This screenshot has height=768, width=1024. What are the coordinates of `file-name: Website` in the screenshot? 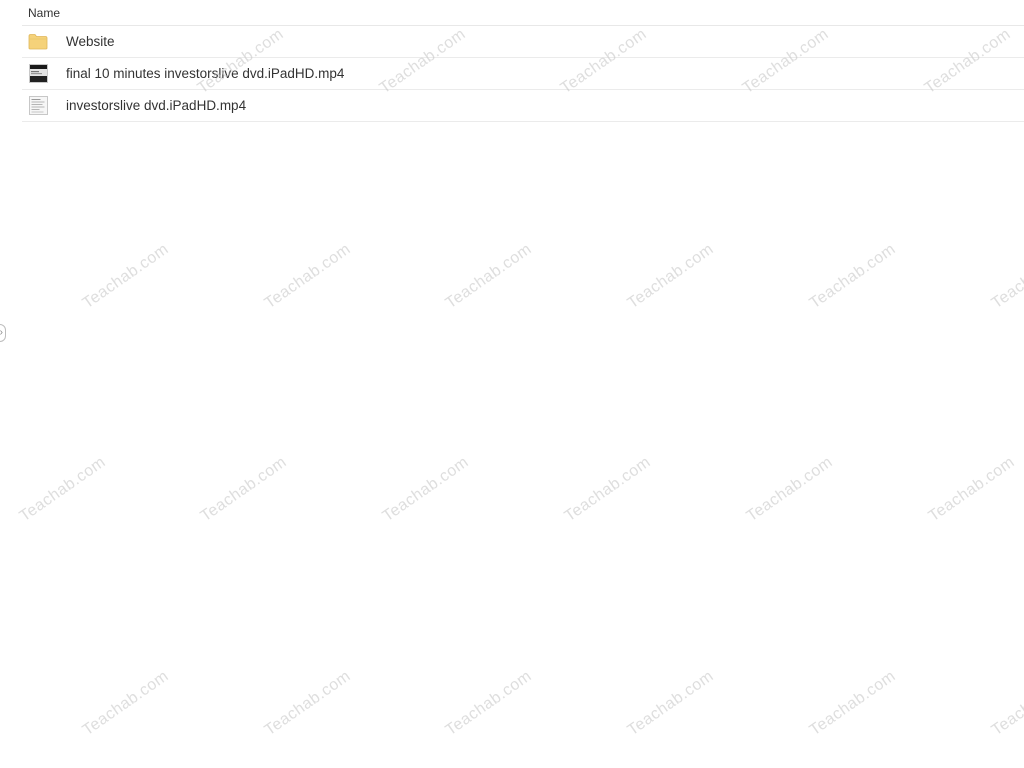 It's located at (90, 41).